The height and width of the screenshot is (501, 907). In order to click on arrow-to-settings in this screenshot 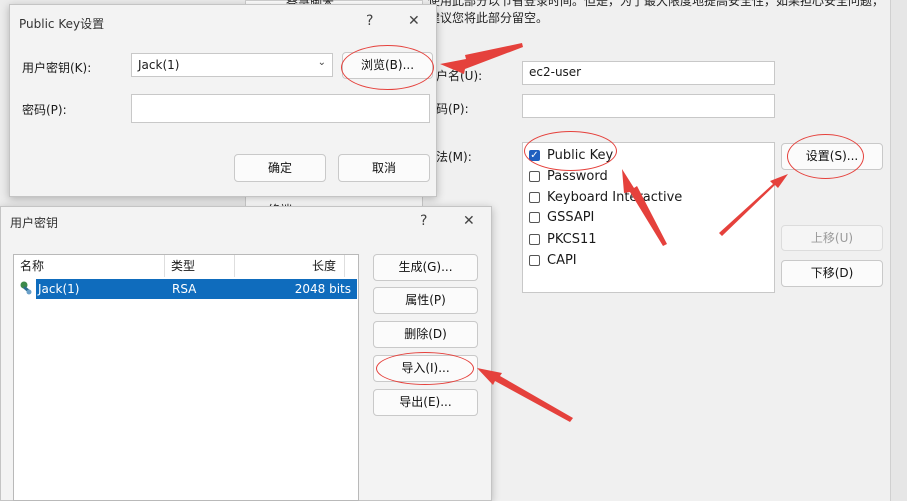, I will do `click(753, 205)`.